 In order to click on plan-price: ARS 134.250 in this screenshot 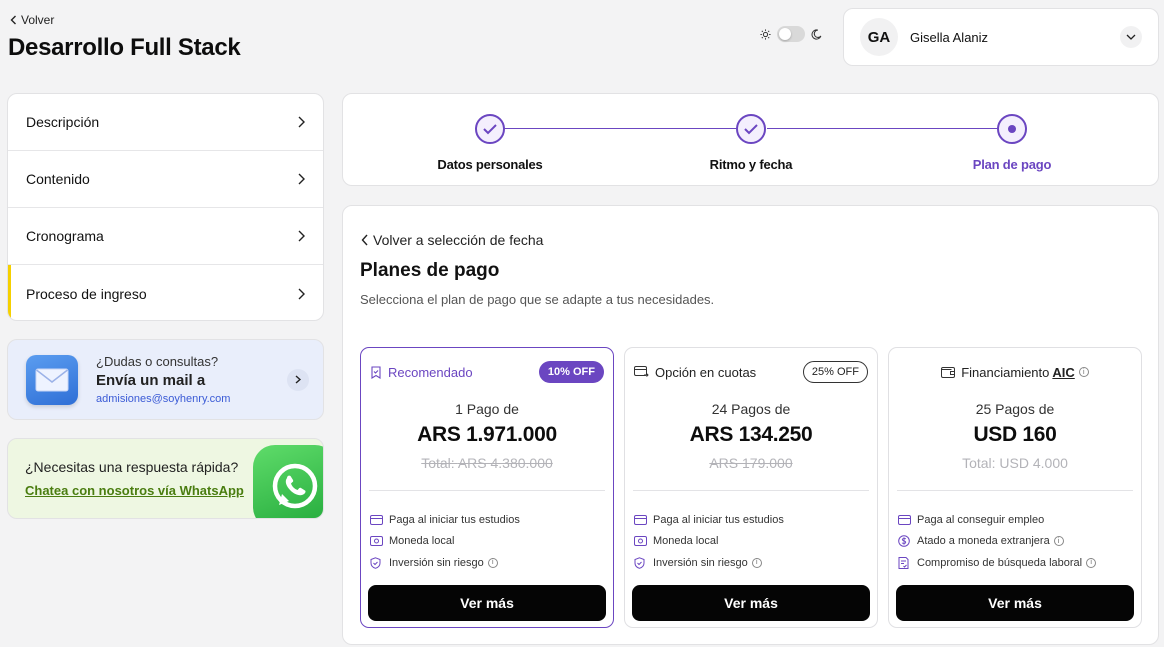, I will do `click(751, 434)`.